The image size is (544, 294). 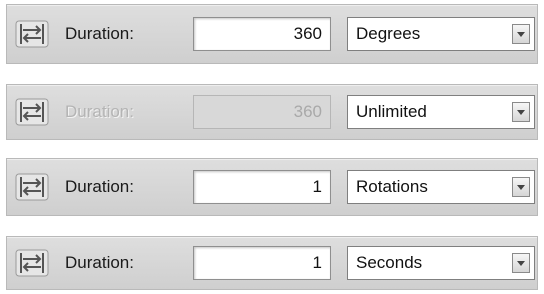 I want to click on duration-unit-value: Seconds, so click(x=389, y=262).